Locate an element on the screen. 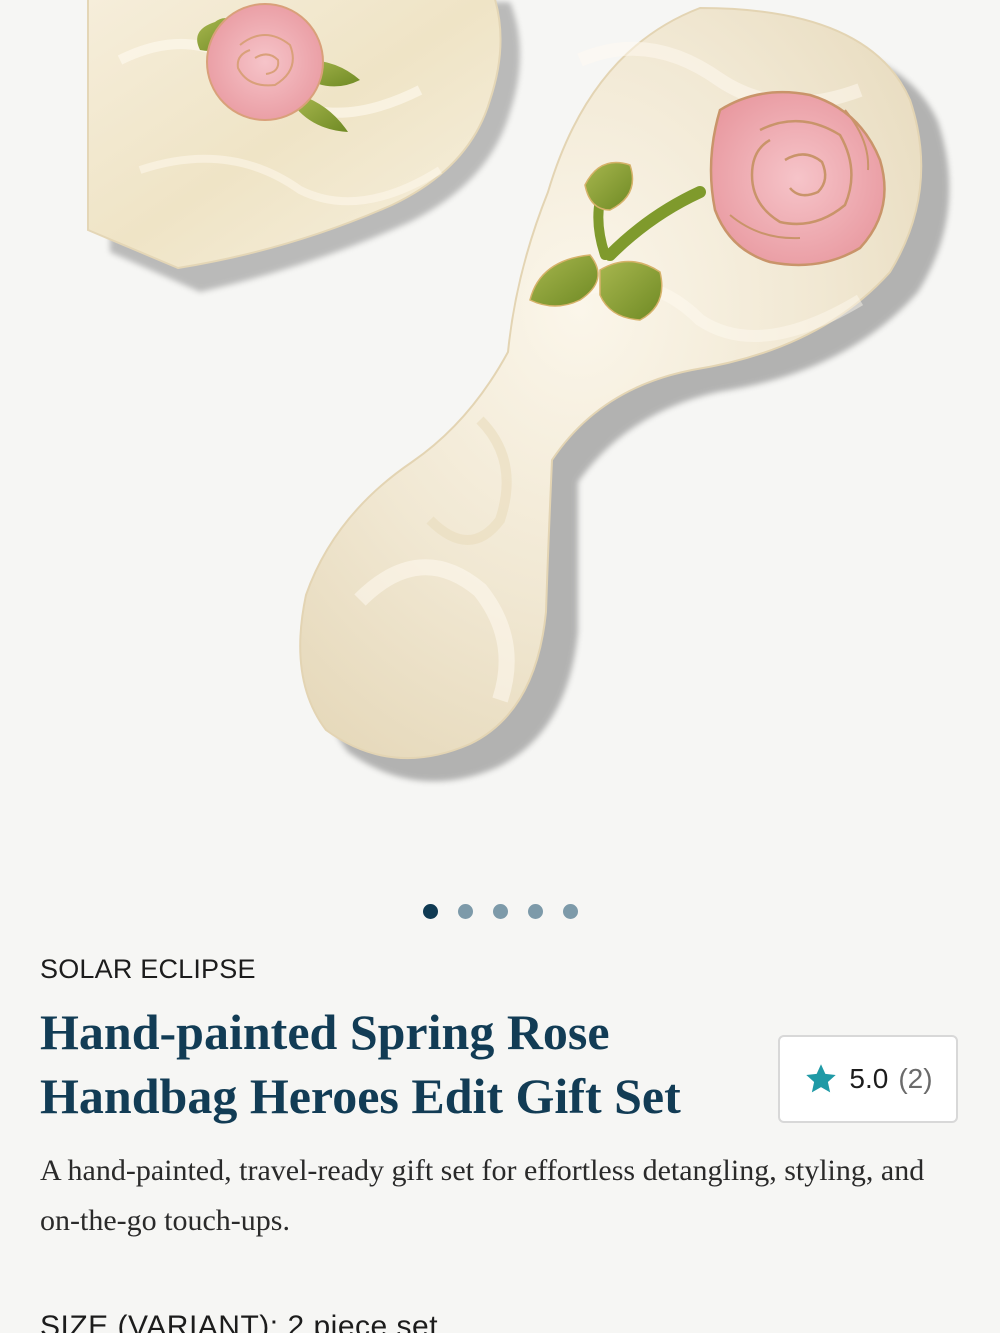 The image size is (1000, 1333). rating-badge: 5.0 (2) is located at coordinates (868, 1079).